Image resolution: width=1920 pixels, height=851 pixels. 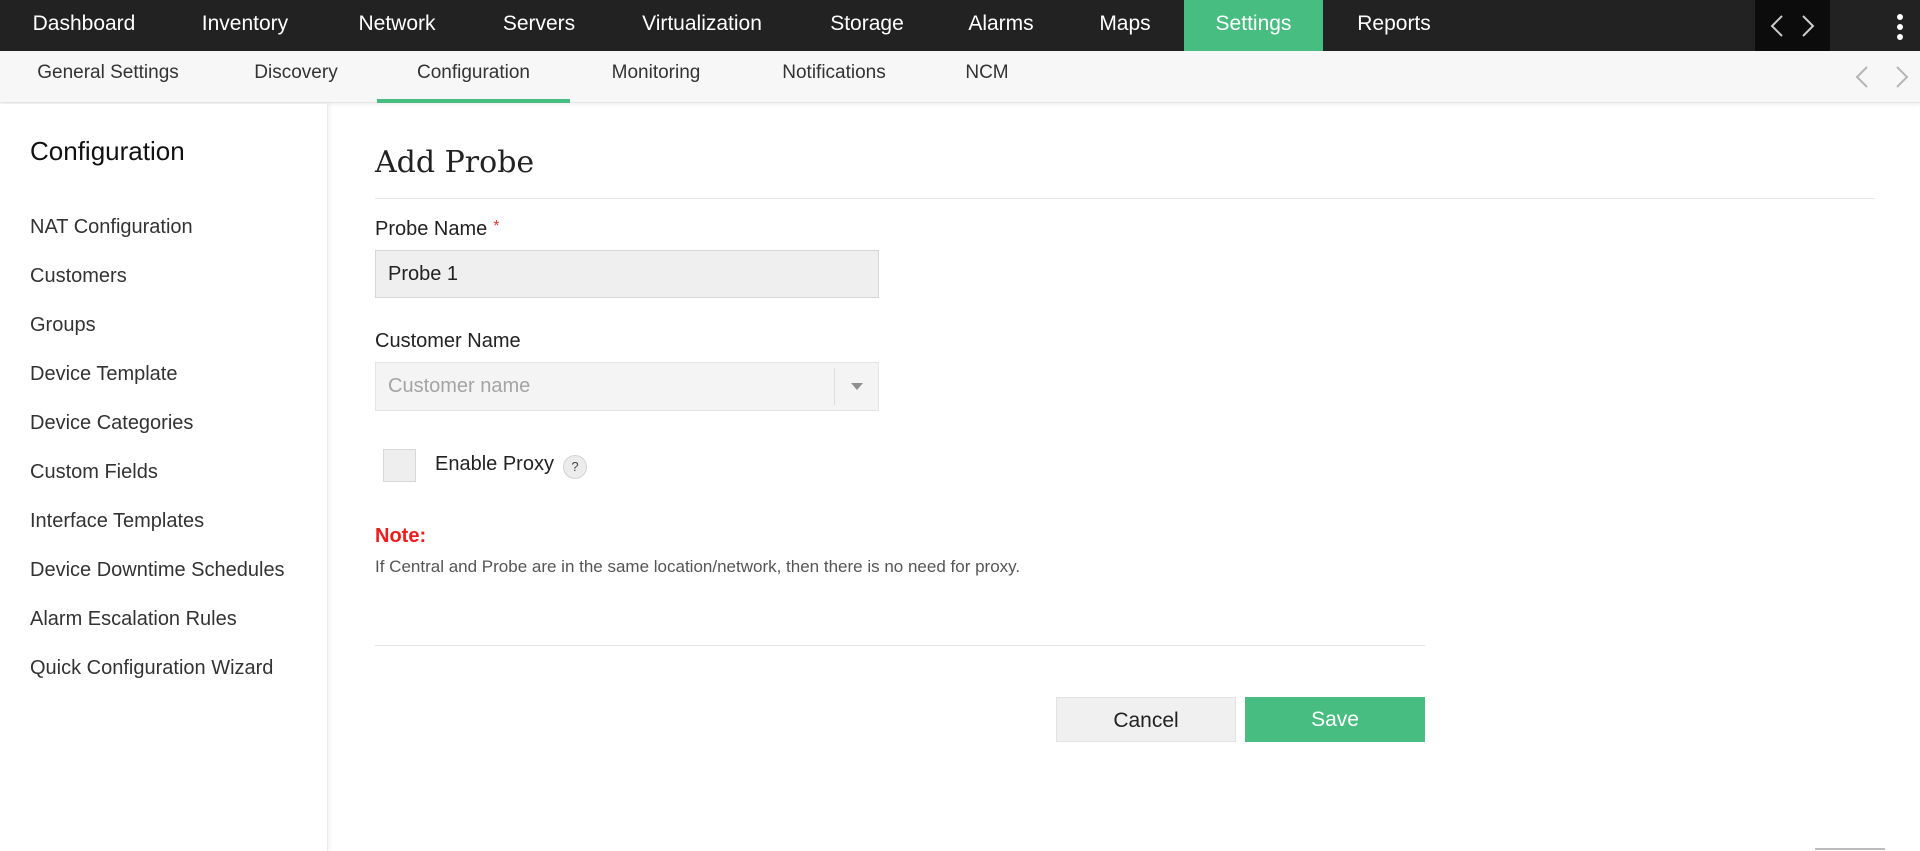 What do you see at coordinates (867, 25) in the screenshot?
I see `tab-storage: Storage` at bounding box center [867, 25].